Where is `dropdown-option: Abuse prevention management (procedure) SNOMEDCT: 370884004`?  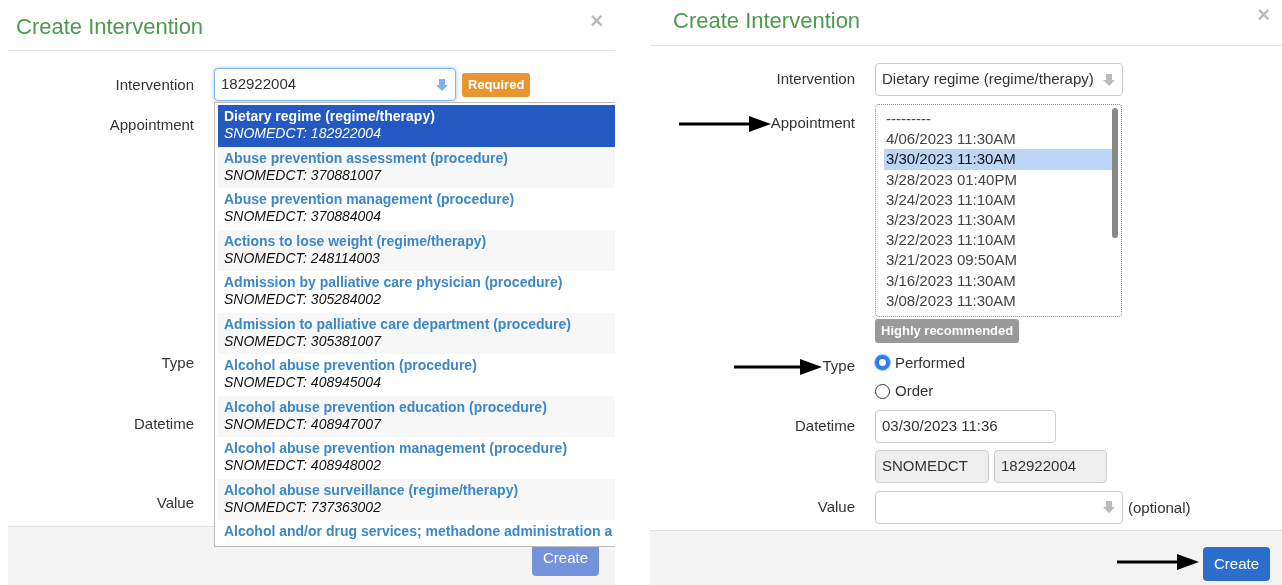
dropdown-option: Abuse prevention management (procedure) SNOMEDCT: 370884004 is located at coordinates (416, 209).